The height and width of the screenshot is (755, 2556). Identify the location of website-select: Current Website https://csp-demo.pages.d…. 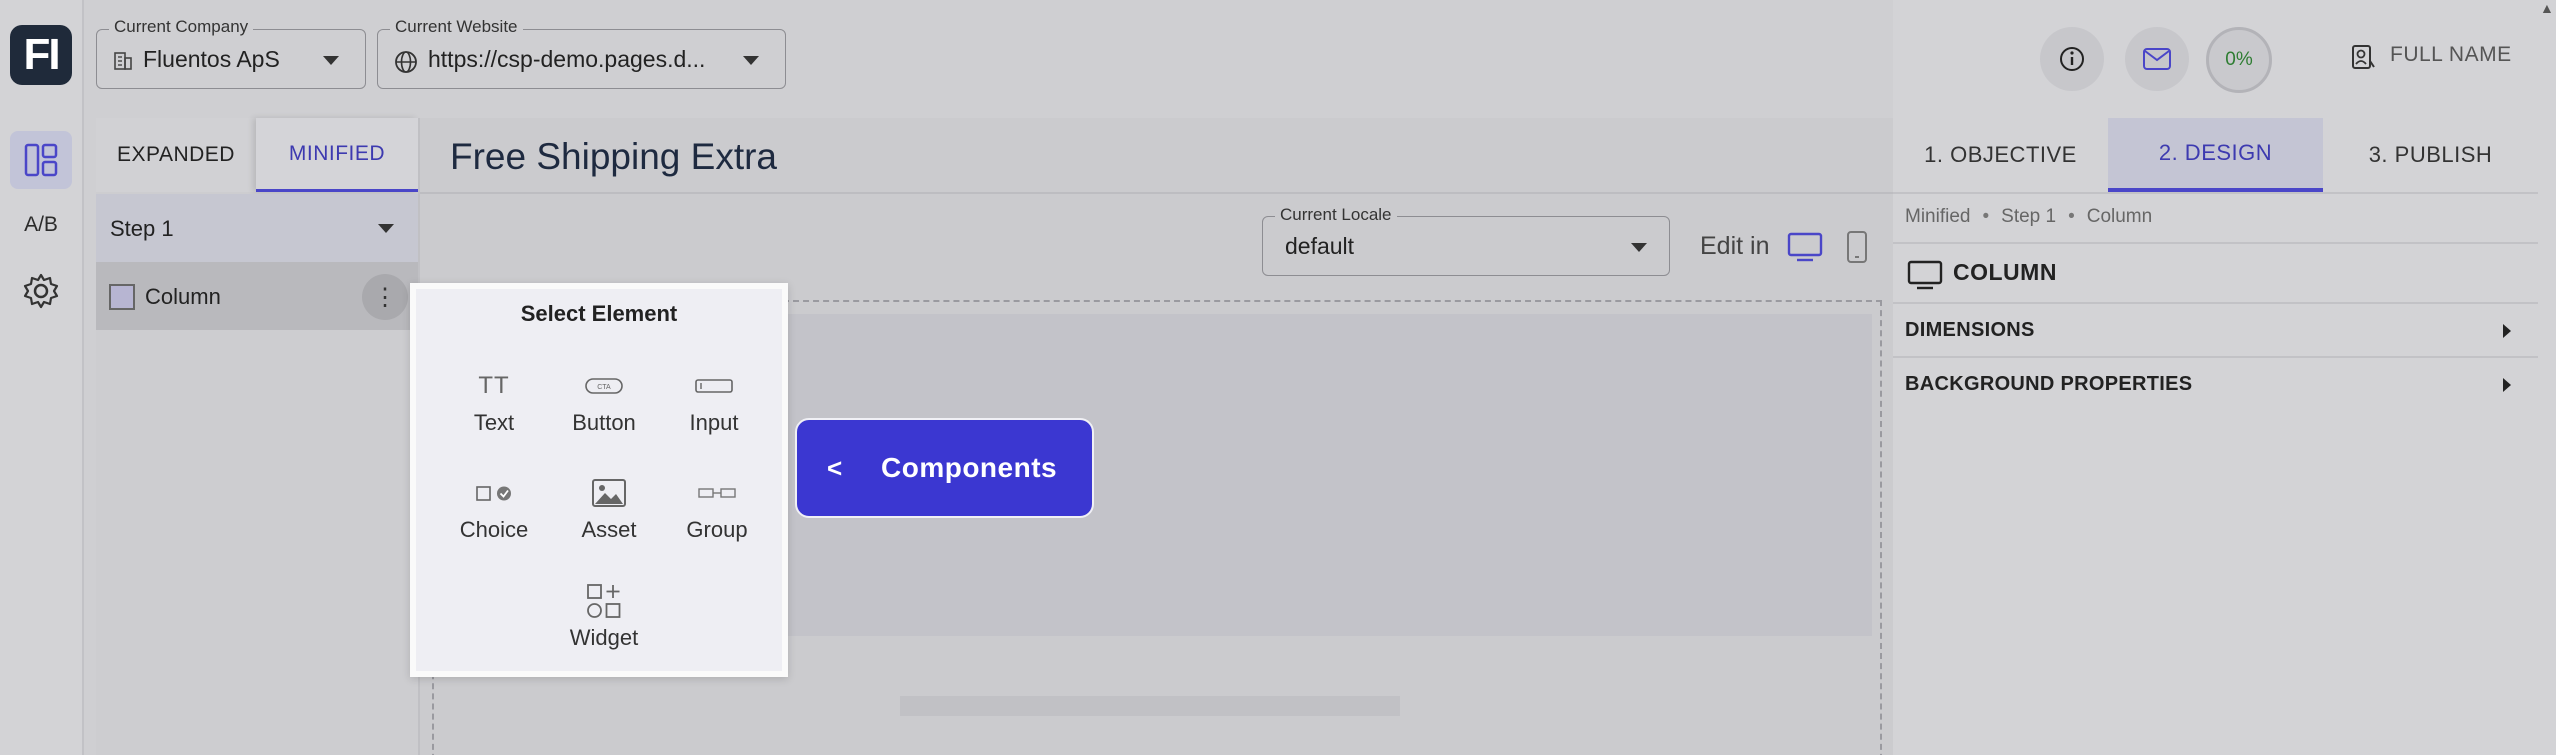
(581, 53).